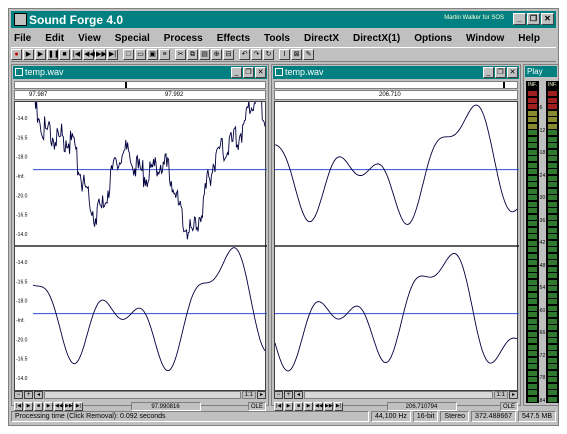  Describe the element at coordinates (180, 54) in the screenshot. I see `cut-icon: ✂` at that location.